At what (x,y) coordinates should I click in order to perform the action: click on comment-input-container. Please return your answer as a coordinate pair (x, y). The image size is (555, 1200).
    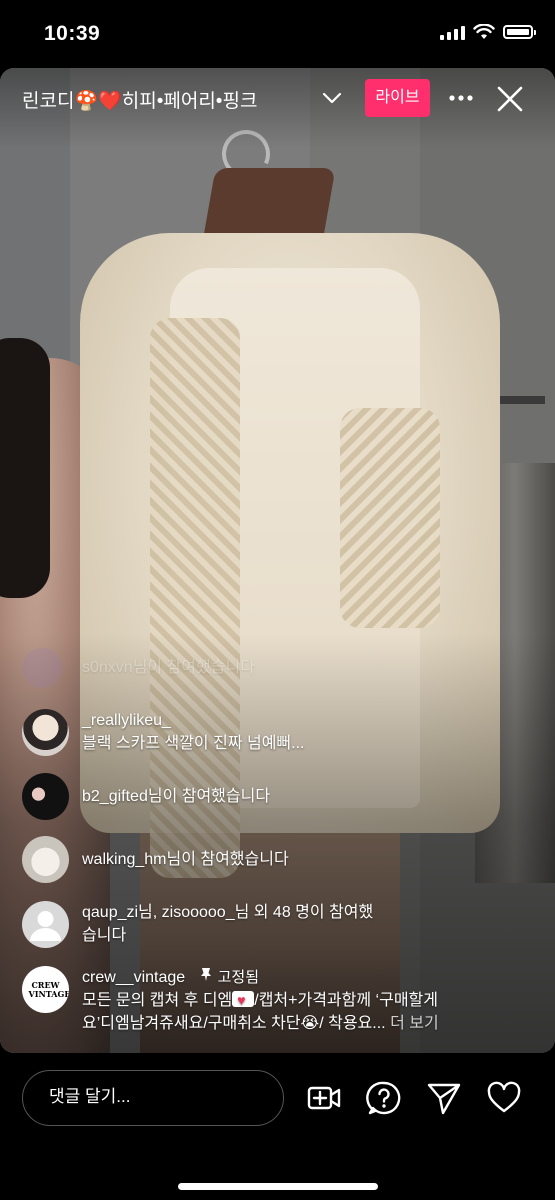
    Looking at the image, I should click on (153, 1098).